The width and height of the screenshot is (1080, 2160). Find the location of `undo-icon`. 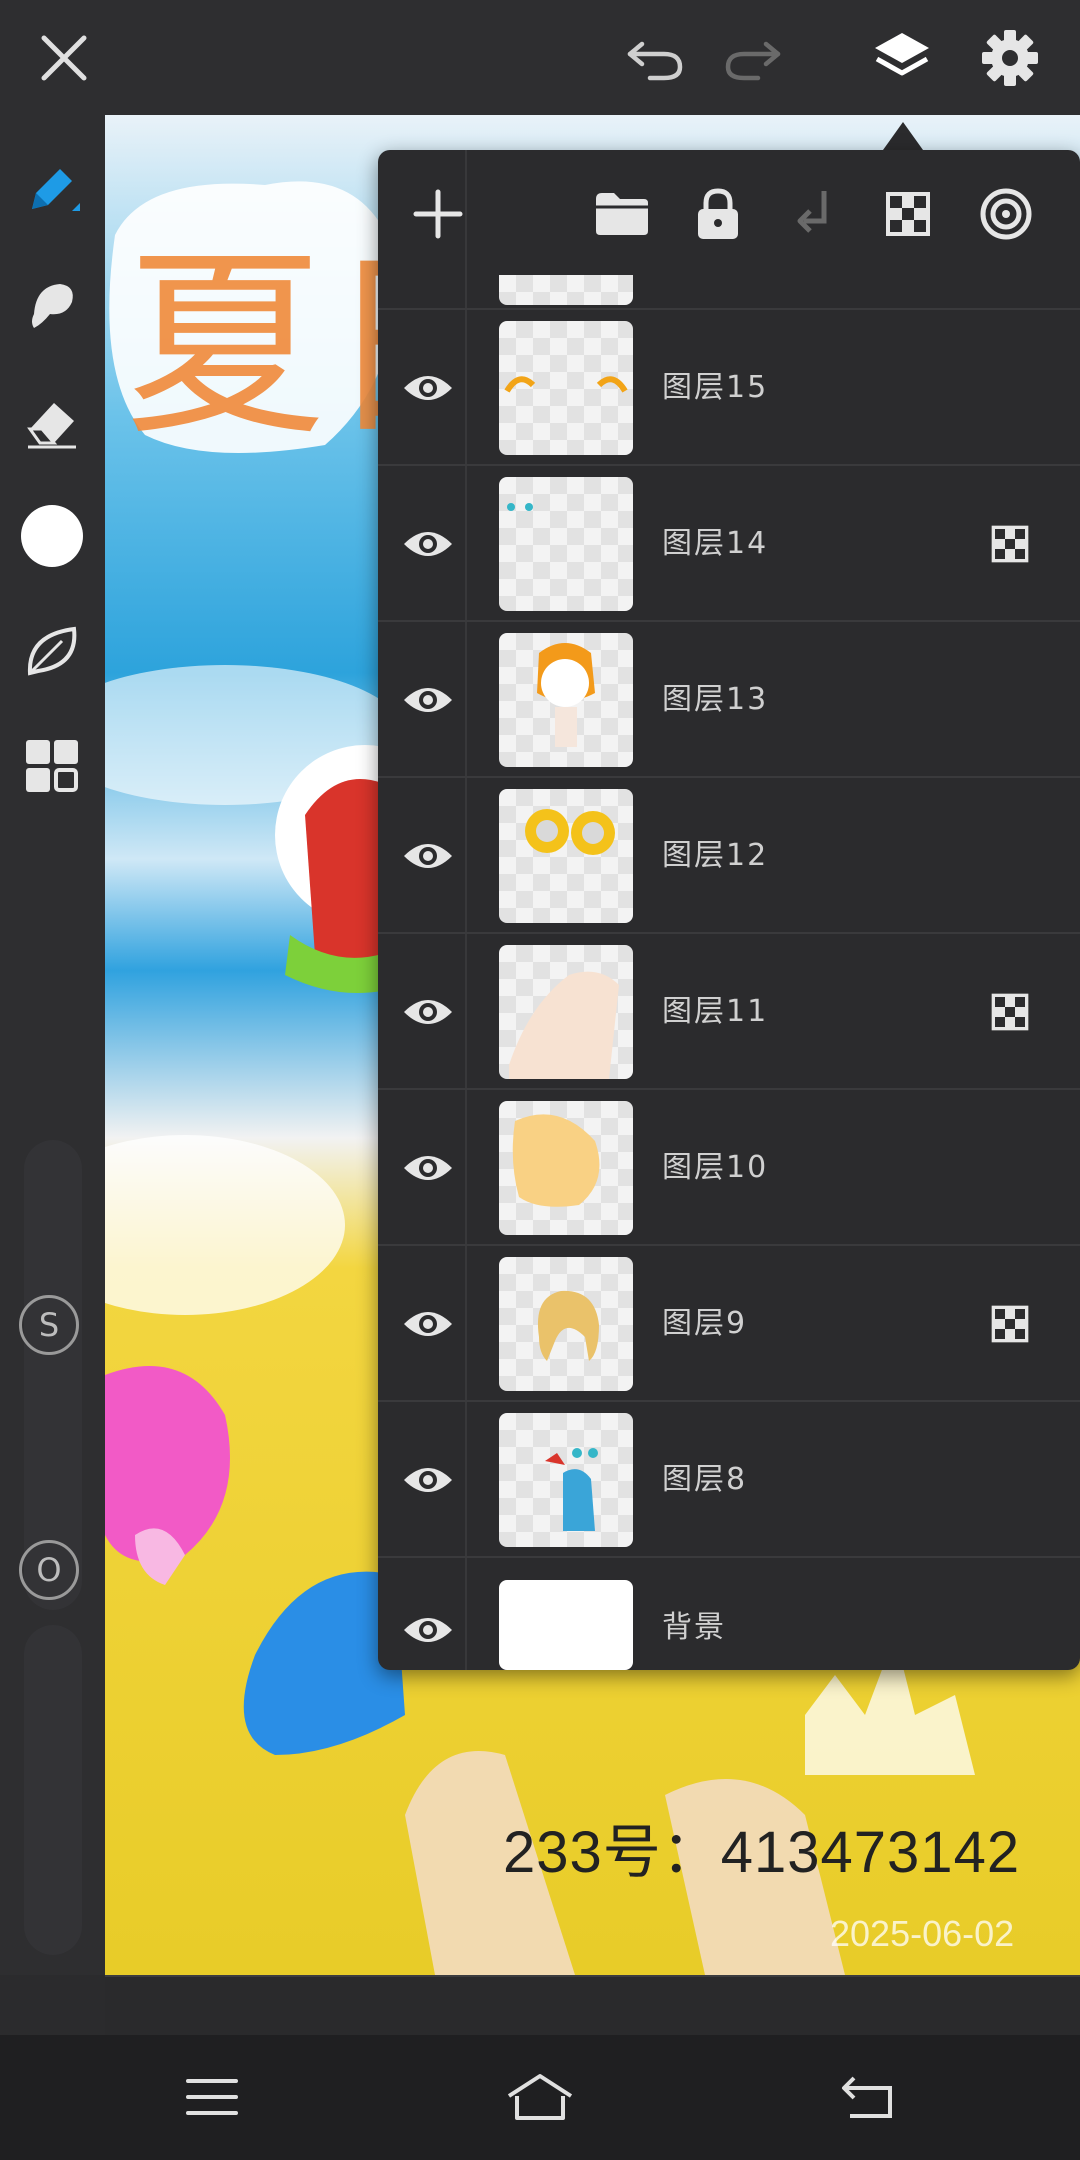

undo-icon is located at coordinates (656, 58).